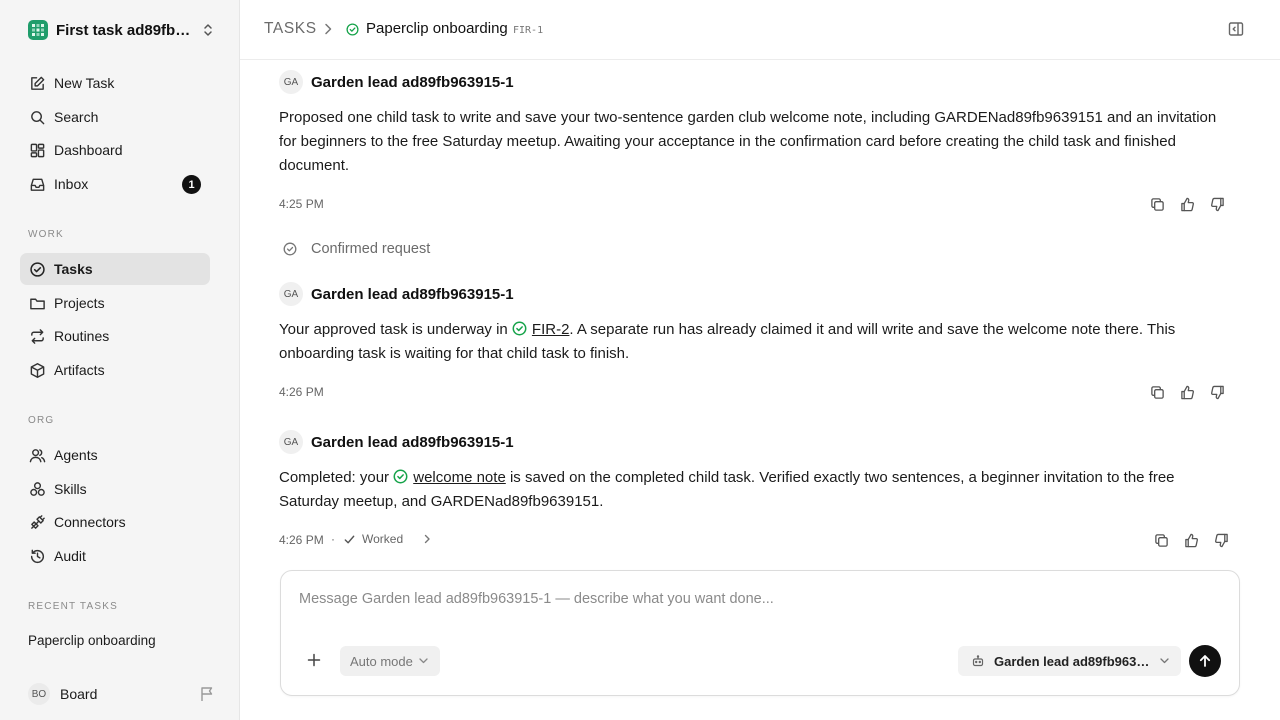 Image resolution: width=1280 pixels, height=720 pixels. I want to click on nav-audit: Audit, so click(115, 556).